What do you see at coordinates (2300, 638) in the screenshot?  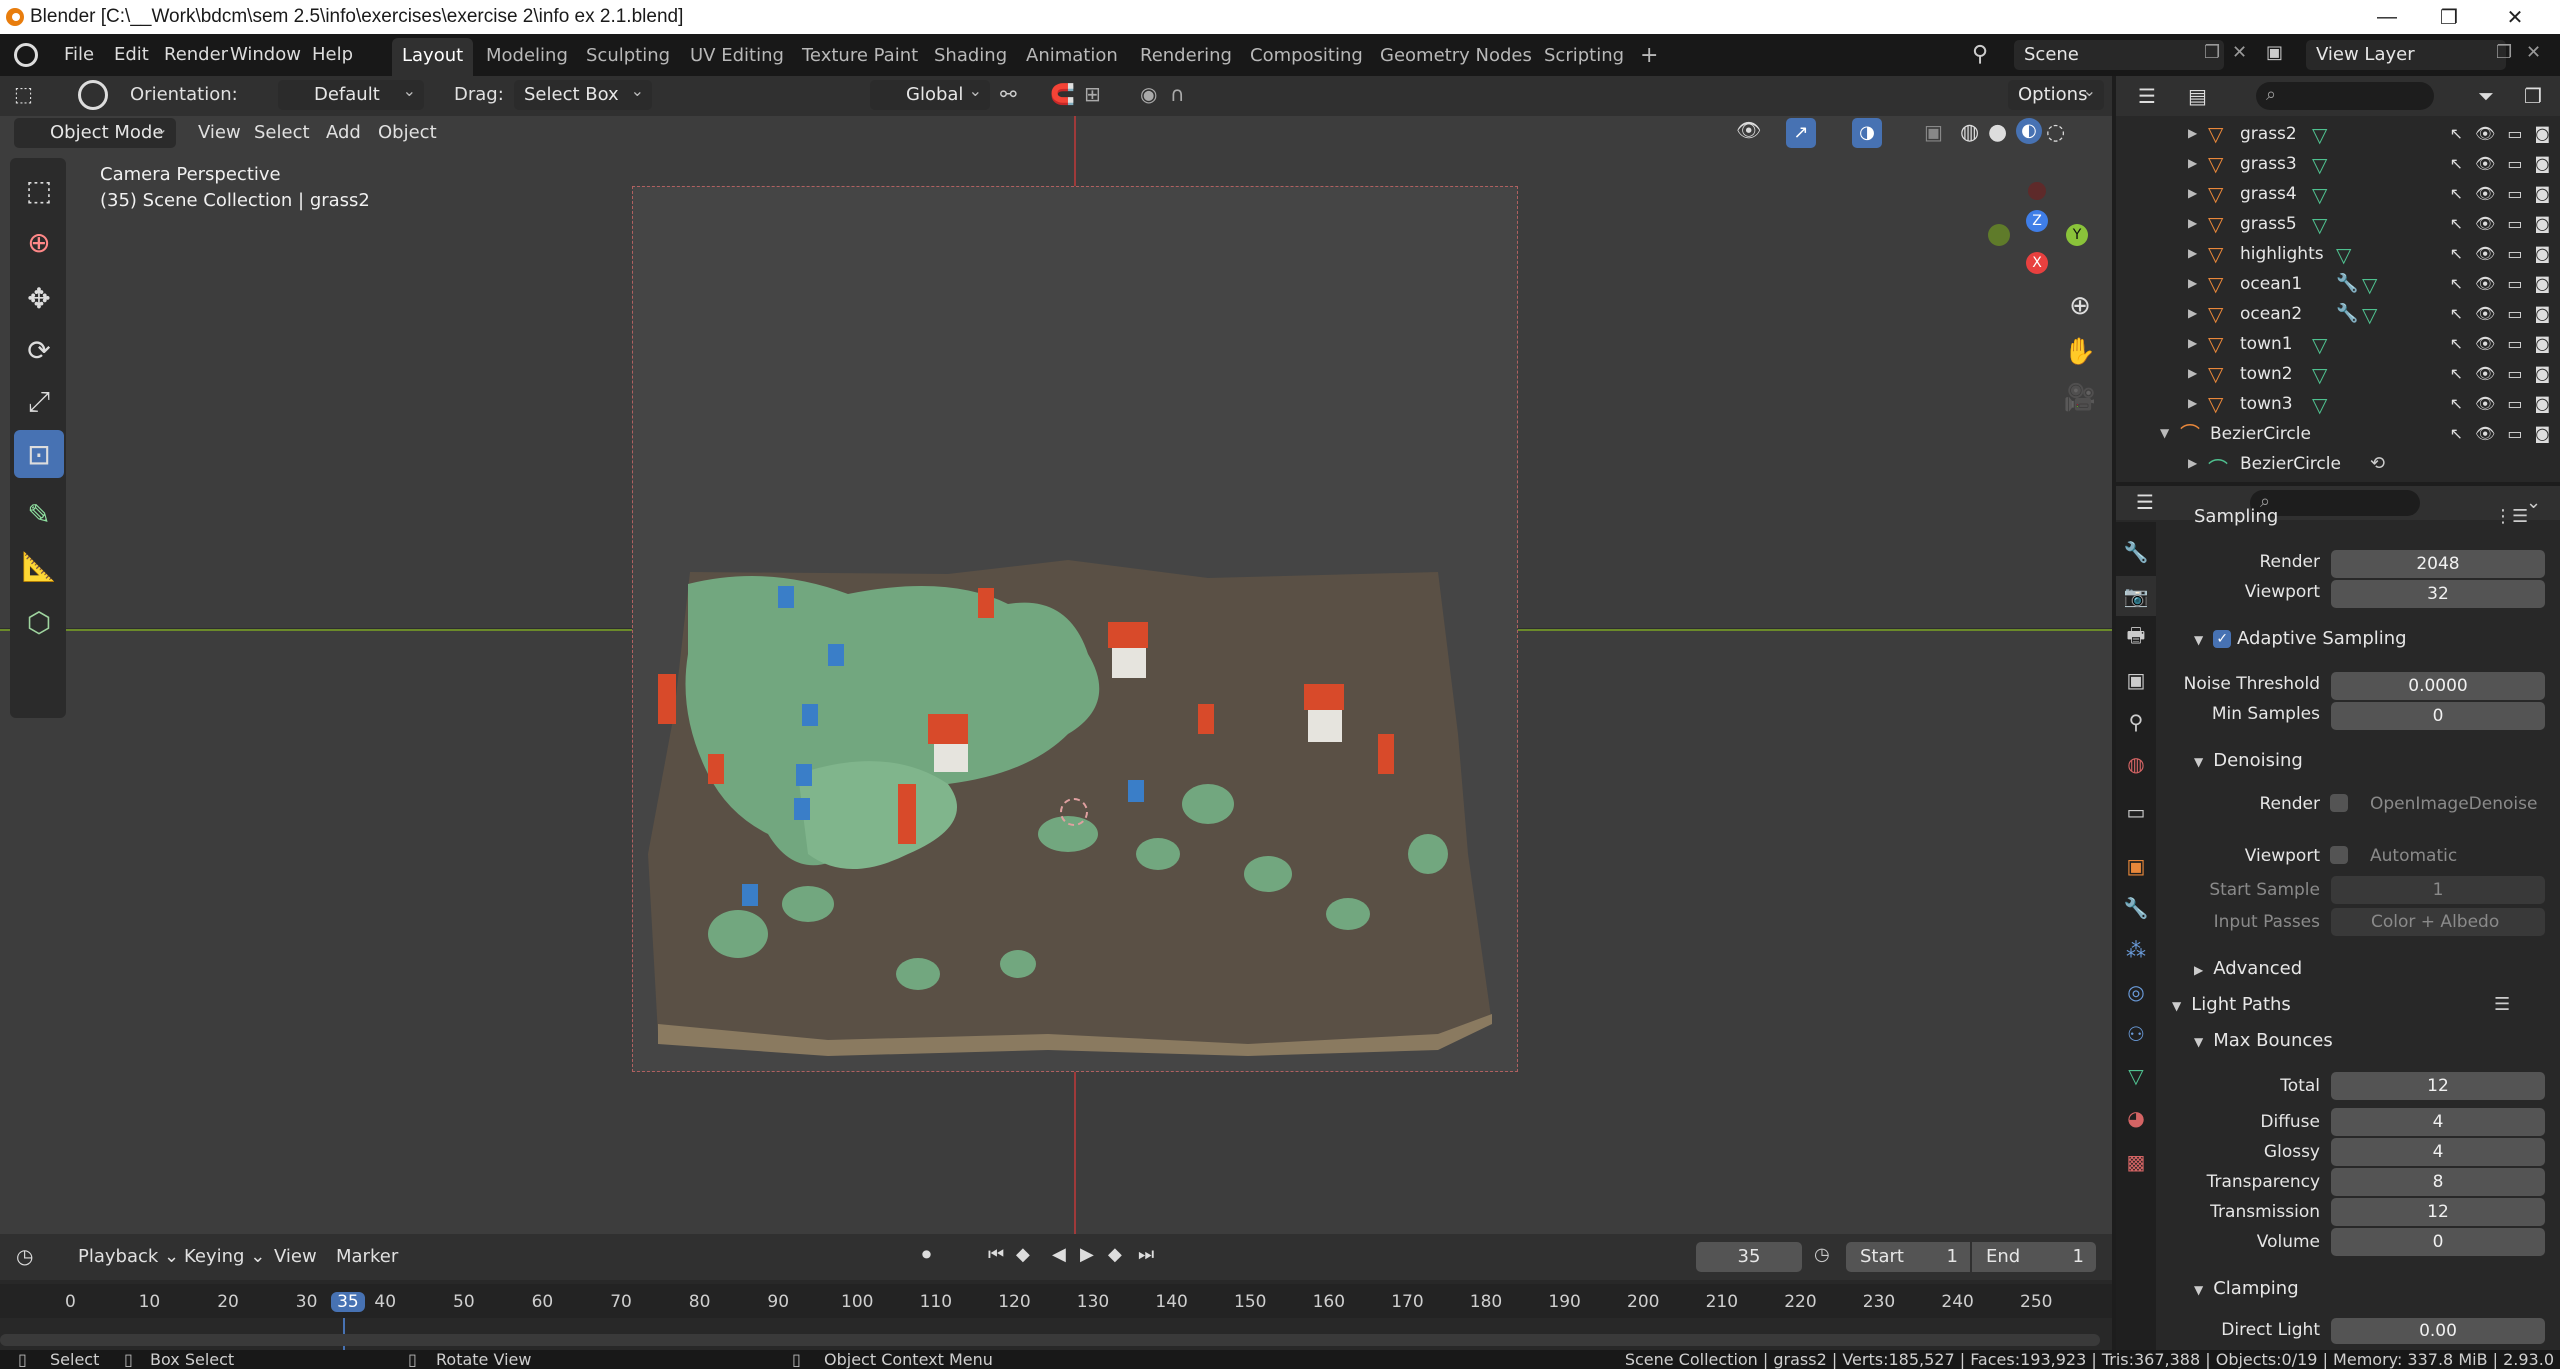 I see `adaptive-sampling-header: ▼ ✓ Adaptive Sampling` at bounding box center [2300, 638].